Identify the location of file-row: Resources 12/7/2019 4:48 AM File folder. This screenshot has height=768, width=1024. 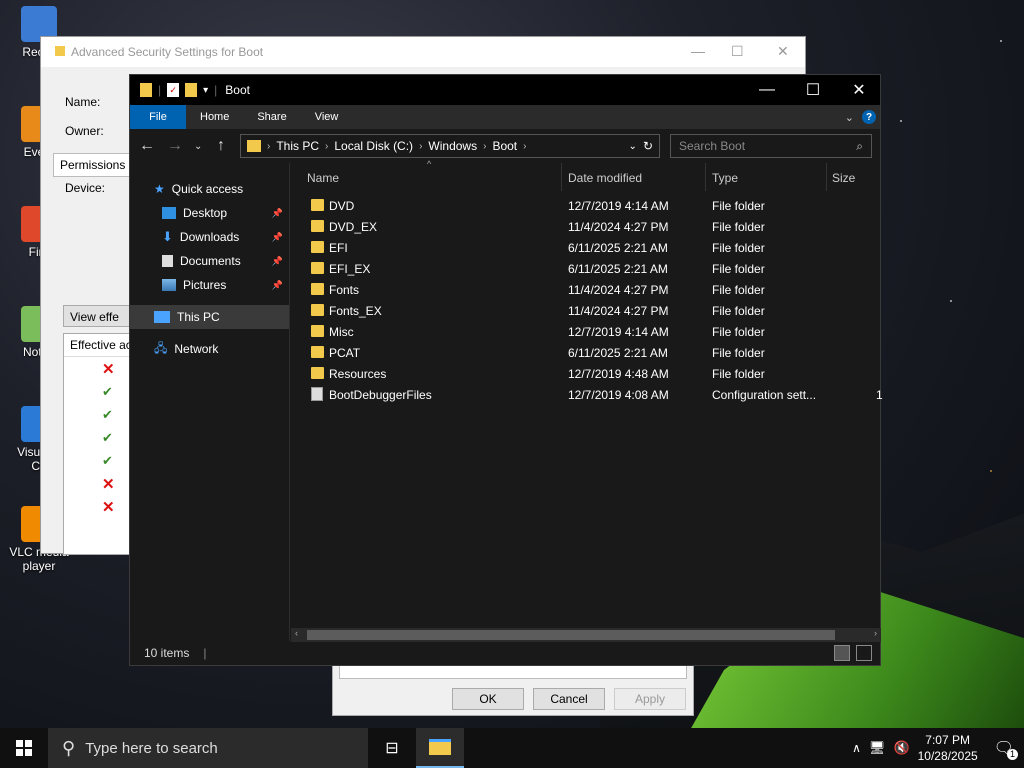
(586, 373).